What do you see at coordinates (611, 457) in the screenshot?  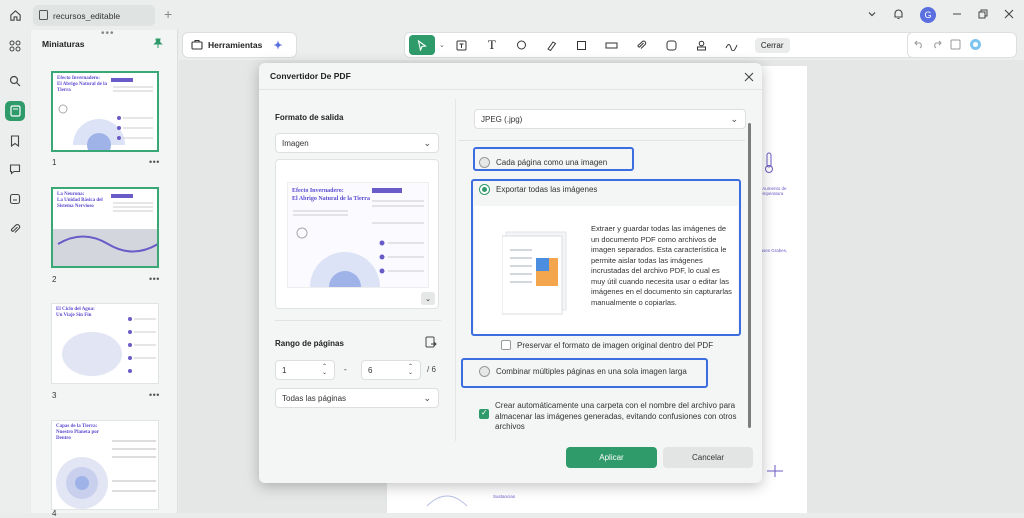 I see `apply-button: Aplicar` at bounding box center [611, 457].